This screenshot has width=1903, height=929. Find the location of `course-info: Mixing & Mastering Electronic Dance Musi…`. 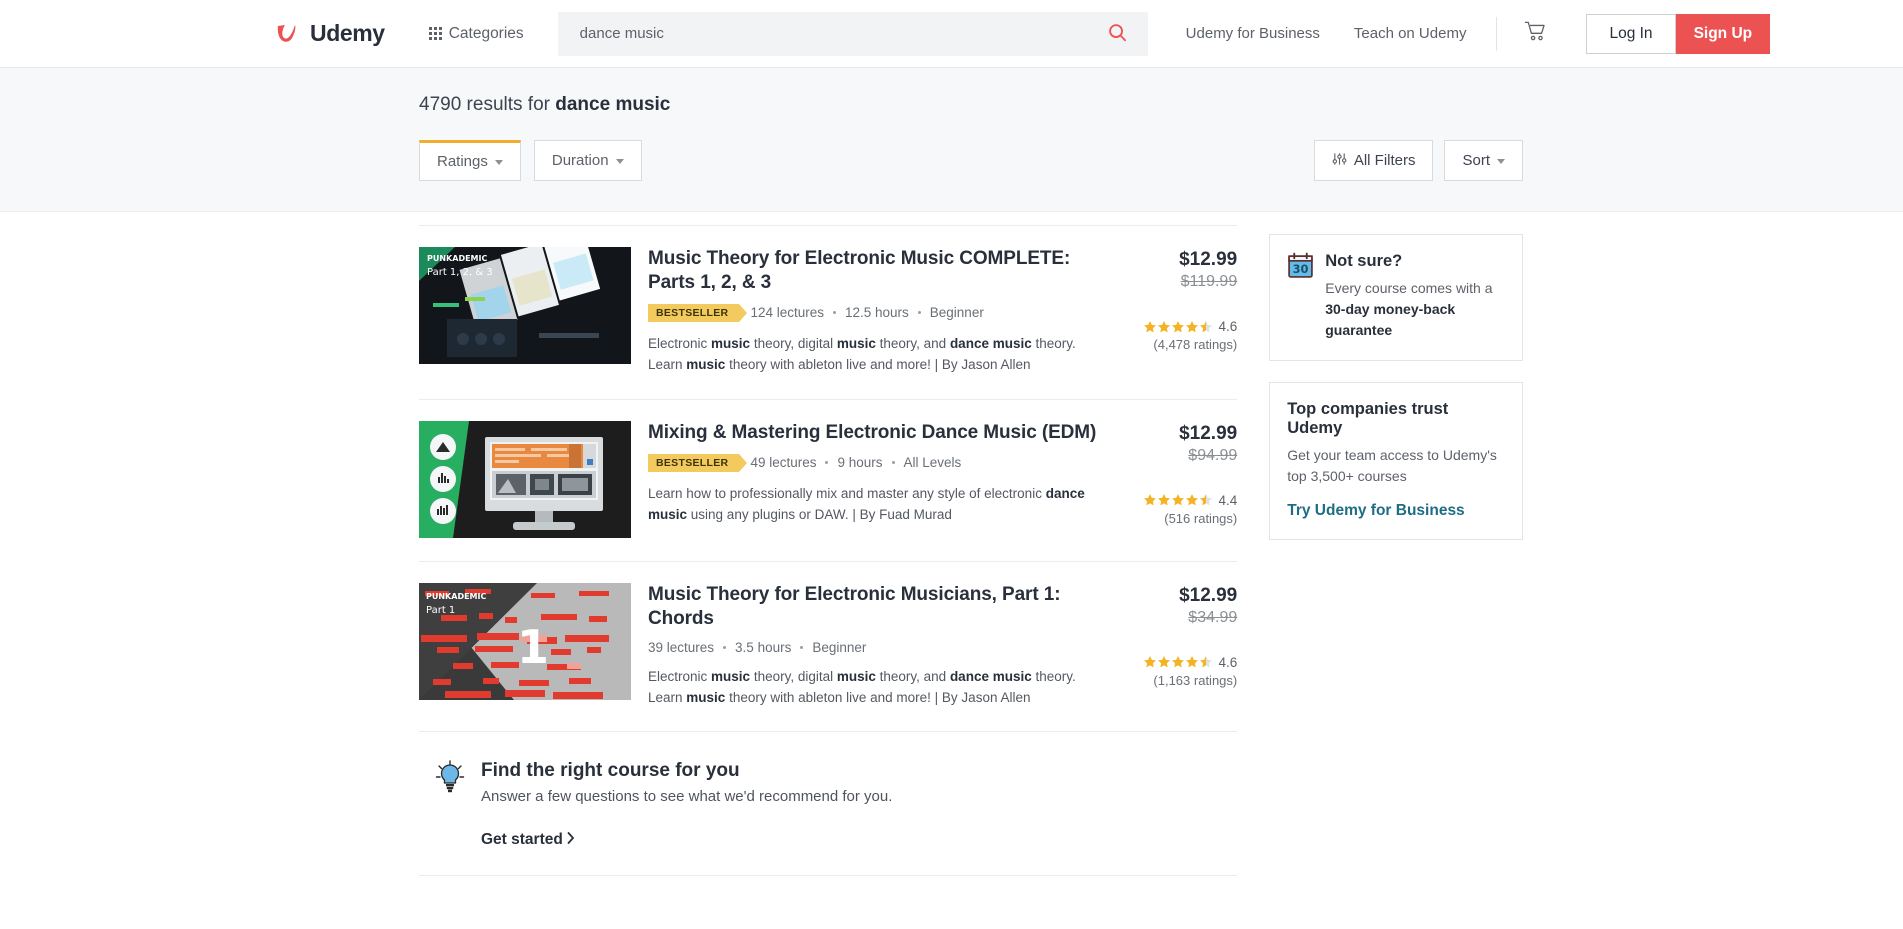

course-info: Mixing & Mastering Electronic Dance Musi… is located at coordinates (871, 479).